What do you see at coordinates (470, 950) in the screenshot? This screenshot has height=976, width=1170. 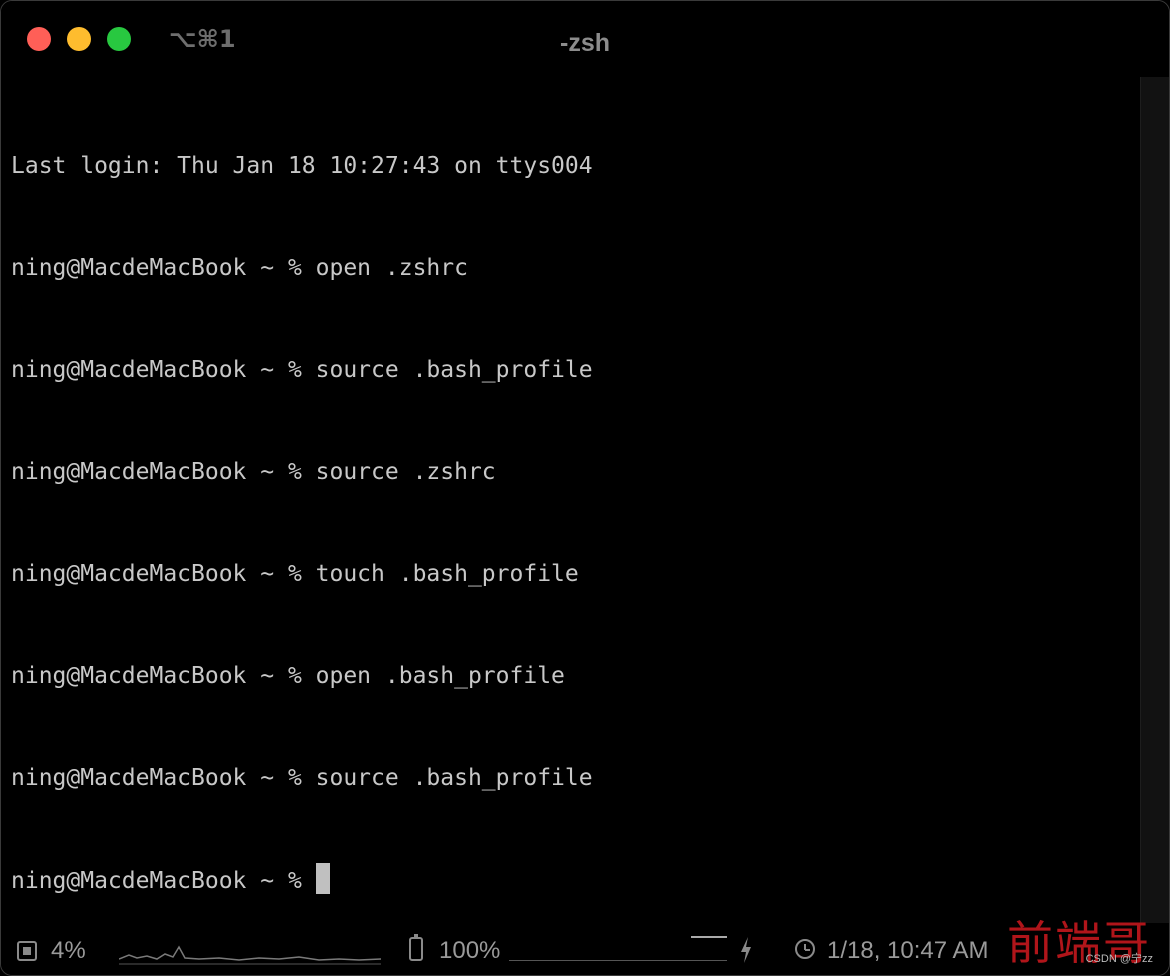 I see `battery-level: 100%` at bounding box center [470, 950].